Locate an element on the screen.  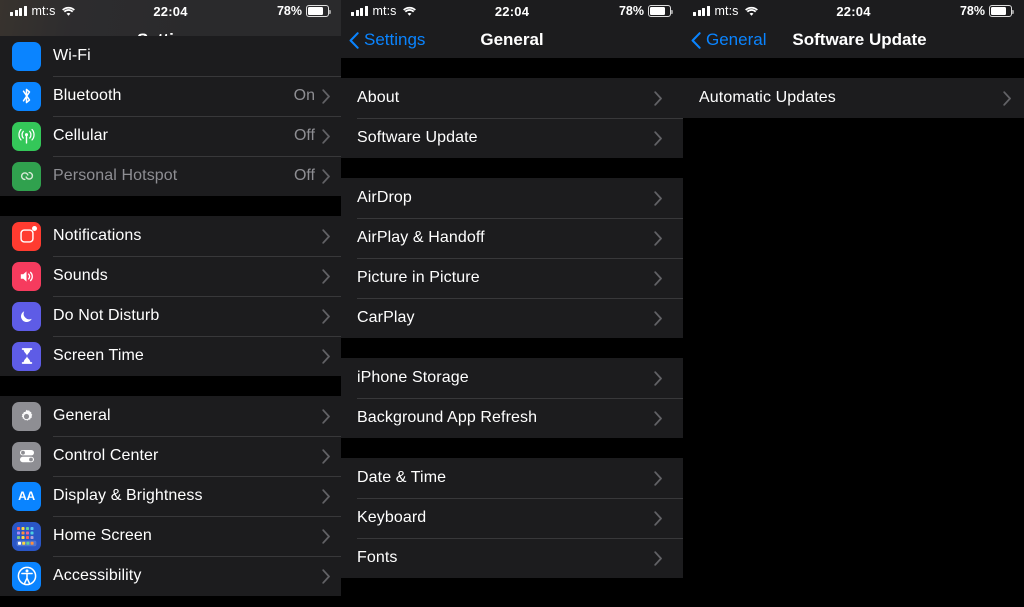
right-header: mt:s 22:04 78% General Software Update is located at coordinates (853, 29).